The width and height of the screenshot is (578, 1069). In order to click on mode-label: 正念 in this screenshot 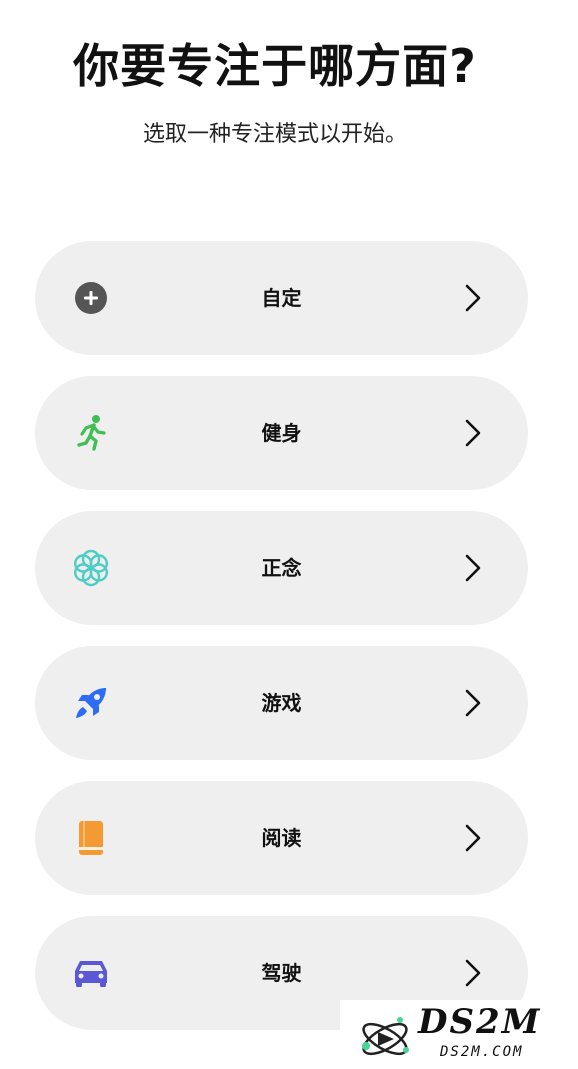, I will do `click(281, 568)`.